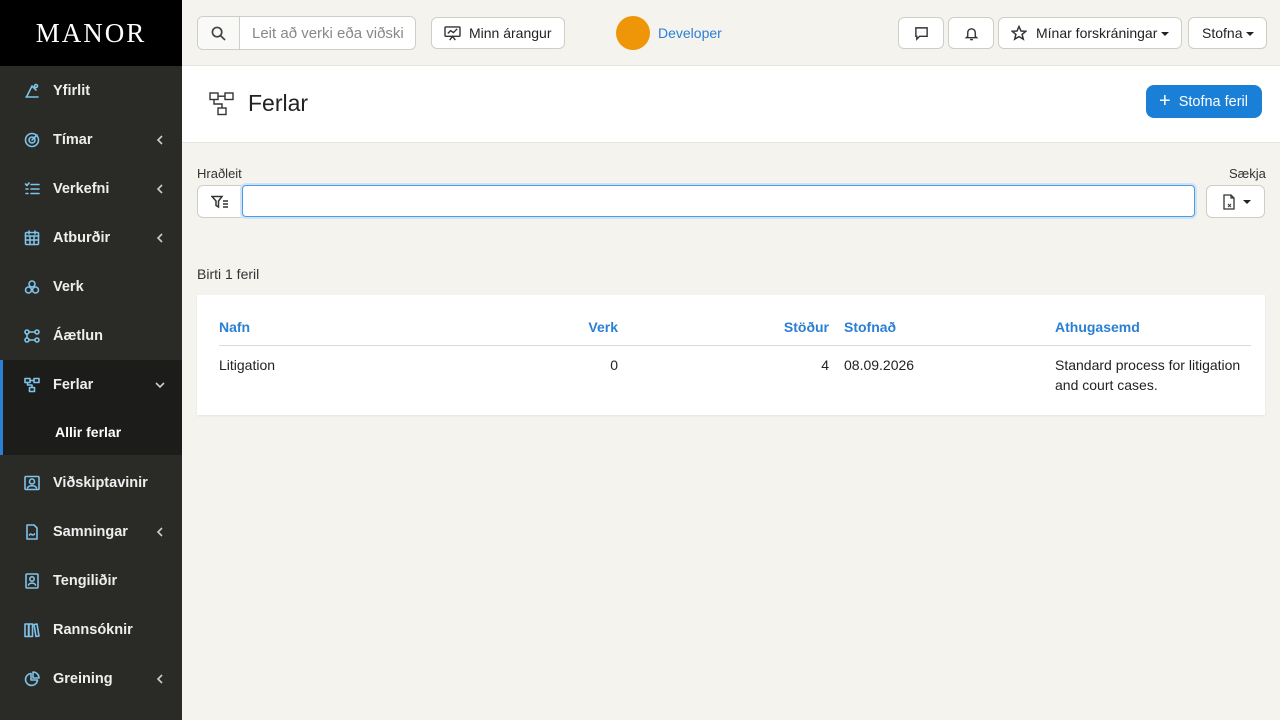 This screenshot has height=720, width=1280. I want to click on cell-created: 08.09.2026, so click(879, 364).